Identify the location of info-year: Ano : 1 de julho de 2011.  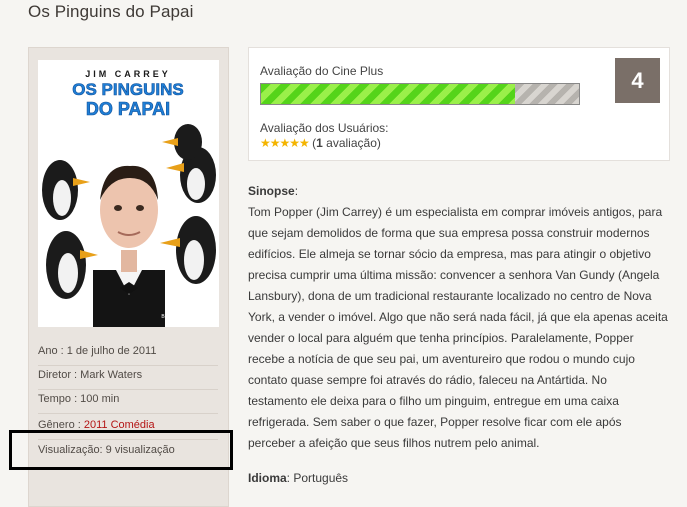
(128, 355).